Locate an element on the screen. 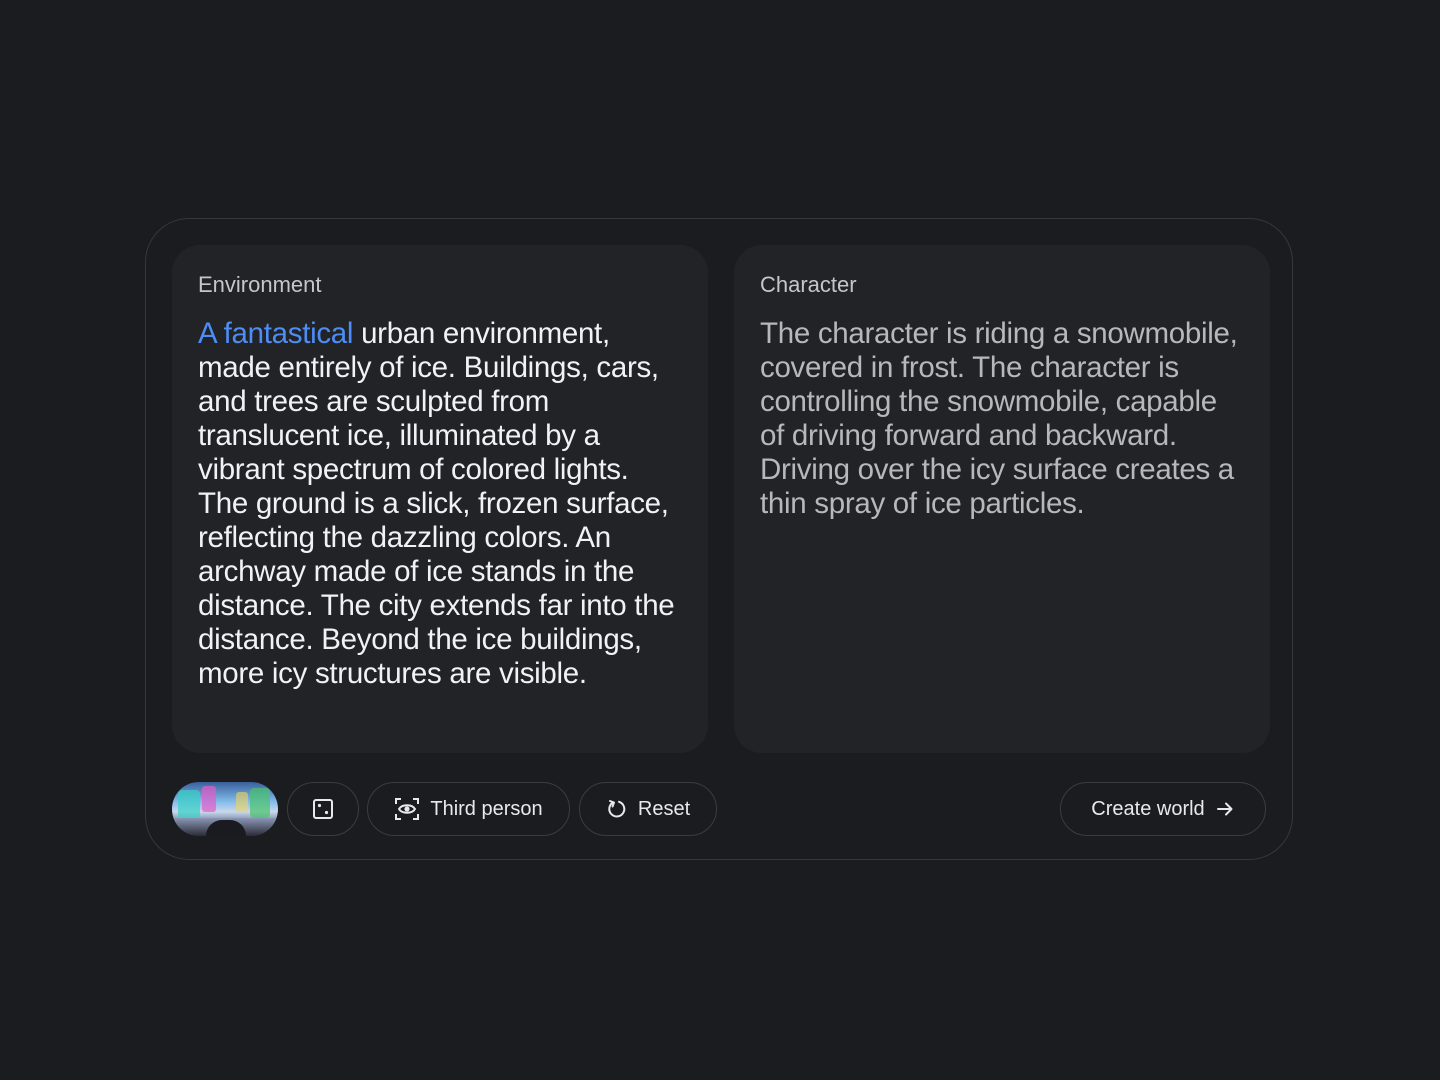 This screenshot has width=1440, height=1080. eye-focus-icon is located at coordinates (407, 809).